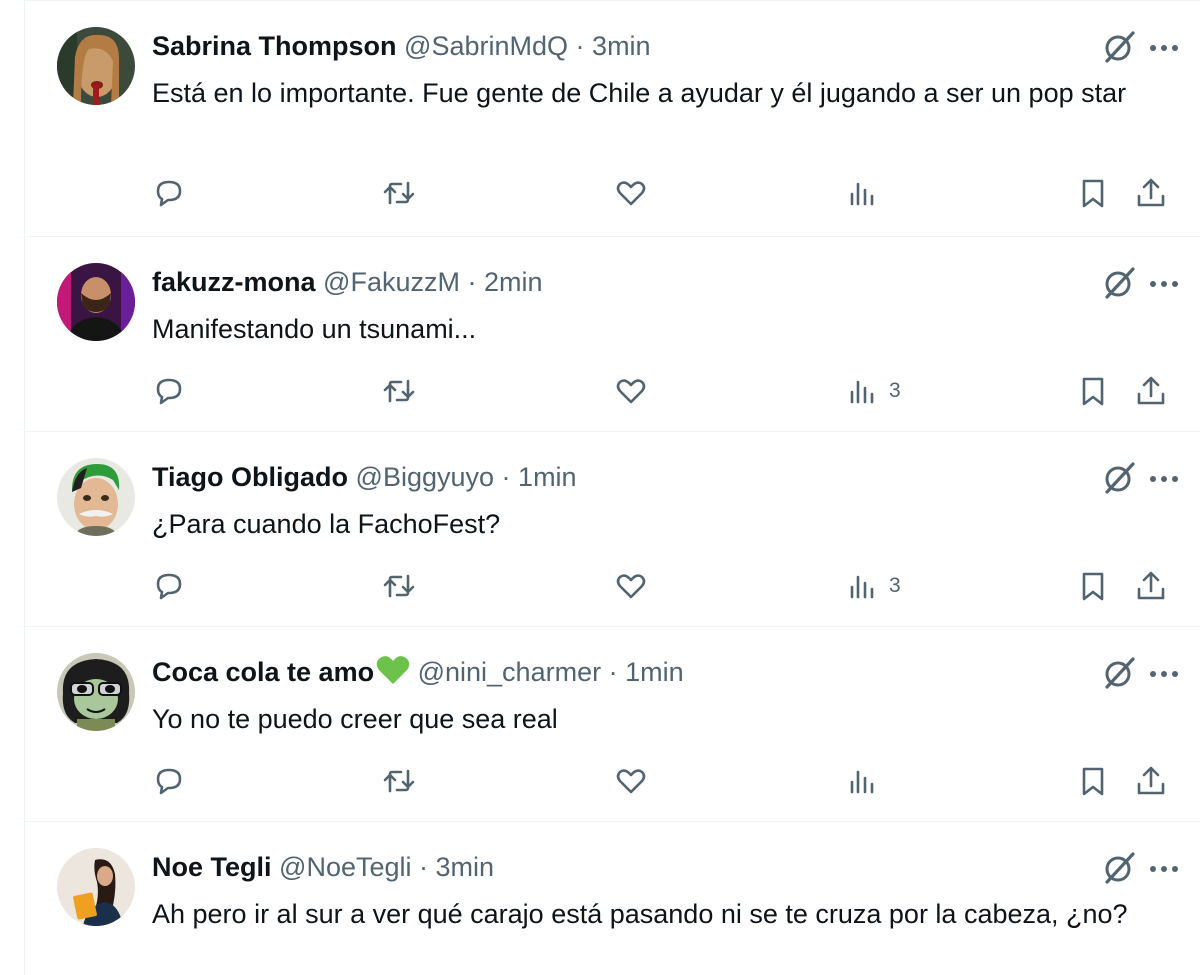  Describe the element at coordinates (612, 193) in the screenshot. I see `action-bar` at that location.